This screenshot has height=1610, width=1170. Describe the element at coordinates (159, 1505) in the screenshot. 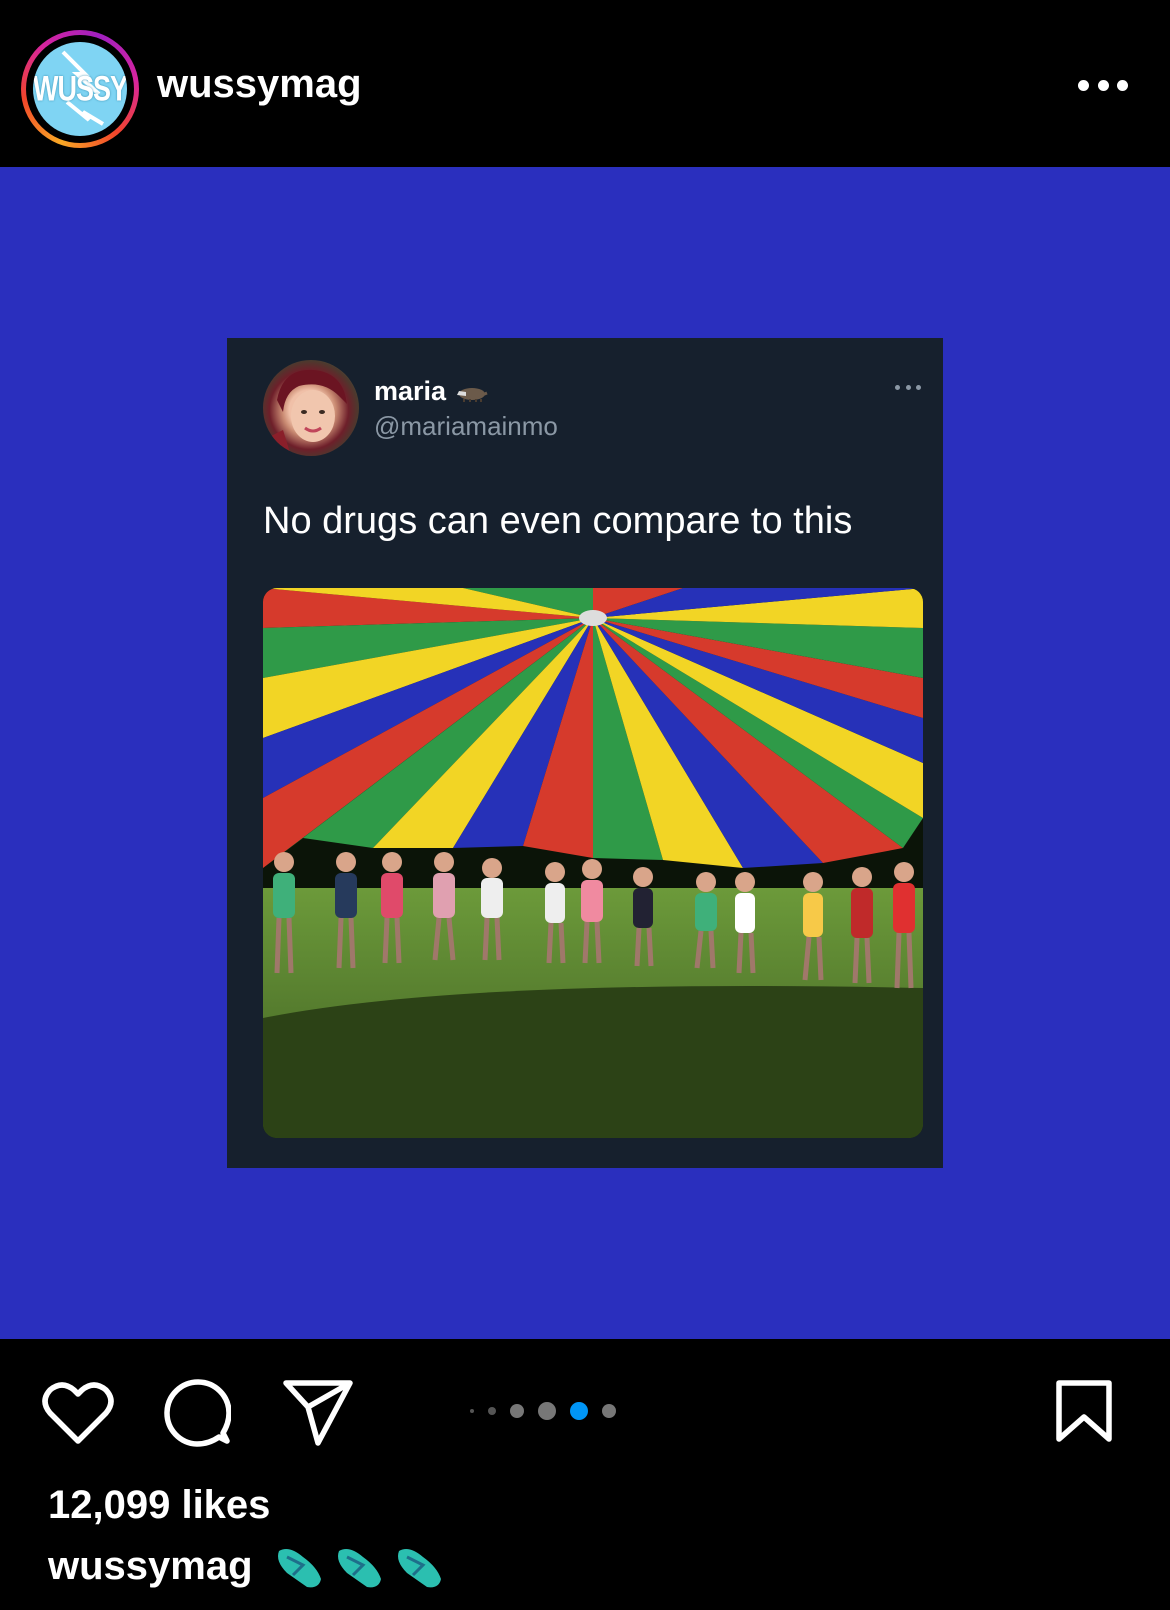

I see `likes-count: 12,099 likes` at that location.